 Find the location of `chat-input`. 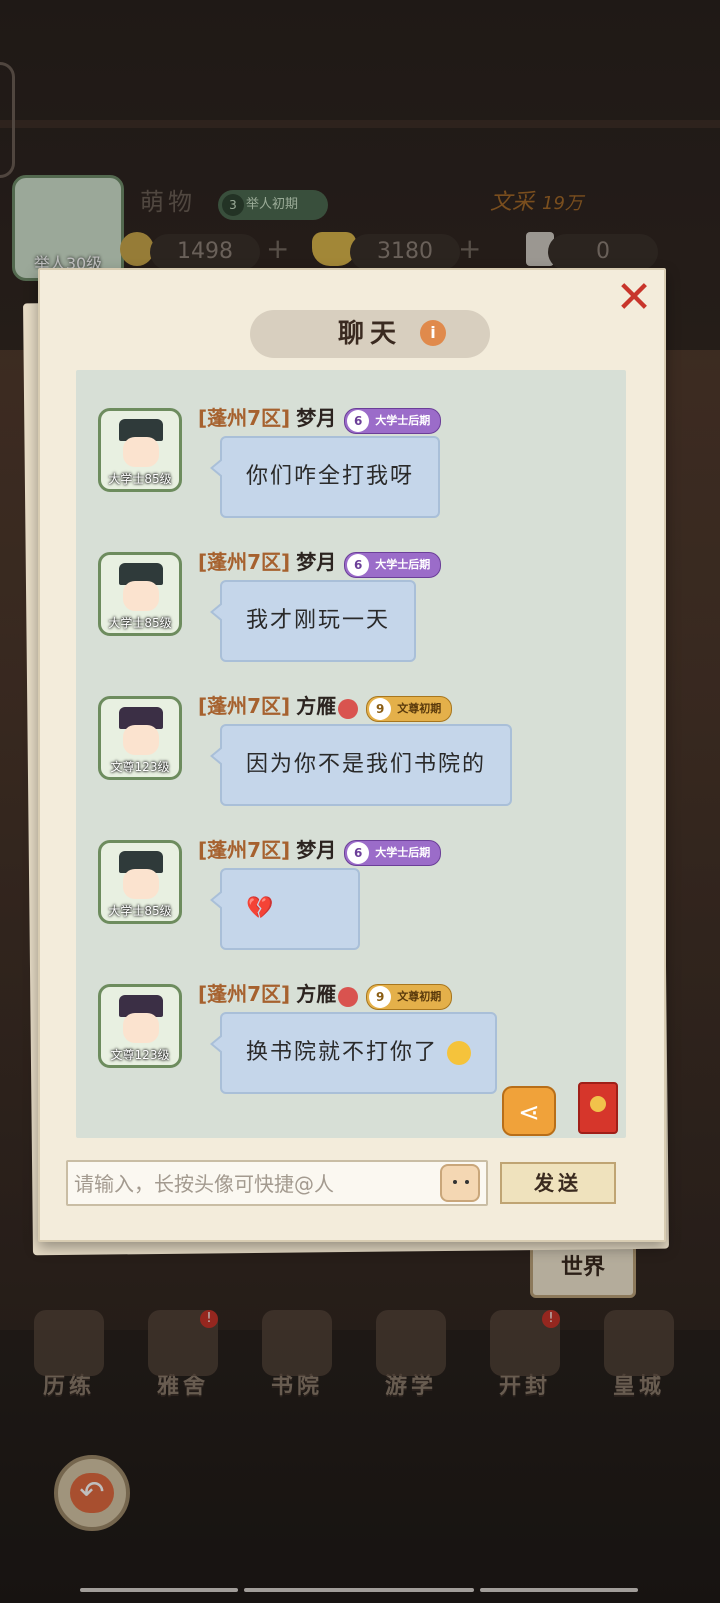

chat-input is located at coordinates (252, 1184).